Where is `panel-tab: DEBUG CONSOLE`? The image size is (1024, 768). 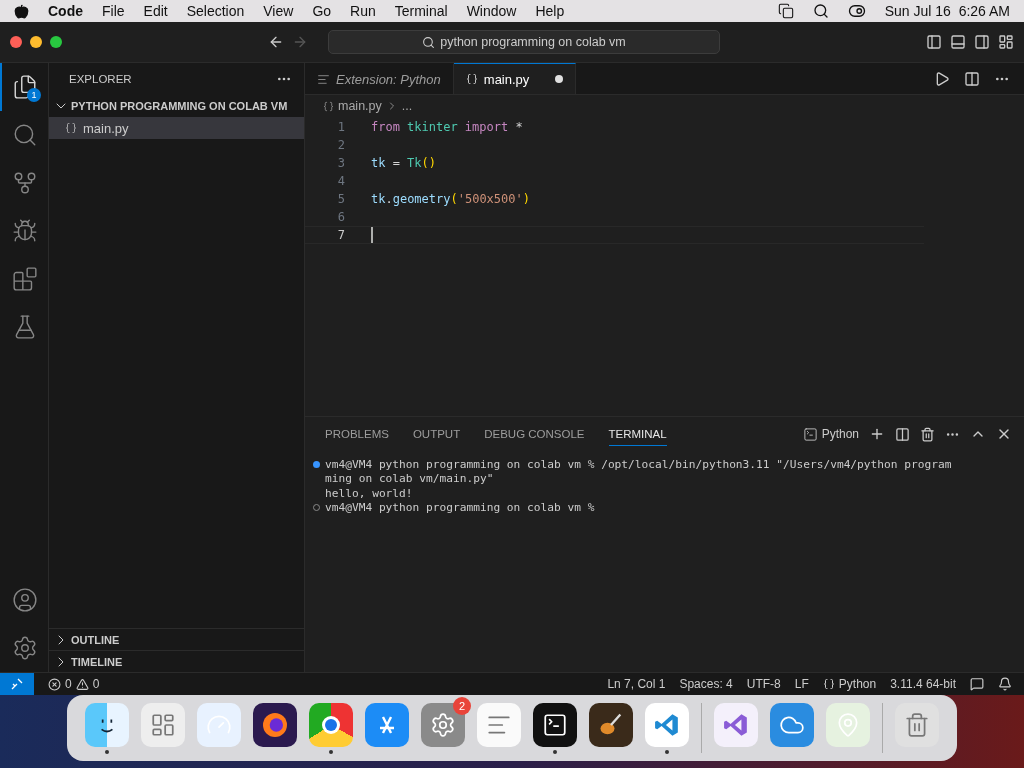 panel-tab: DEBUG CONSOLE is located at coordinates (534, 434).